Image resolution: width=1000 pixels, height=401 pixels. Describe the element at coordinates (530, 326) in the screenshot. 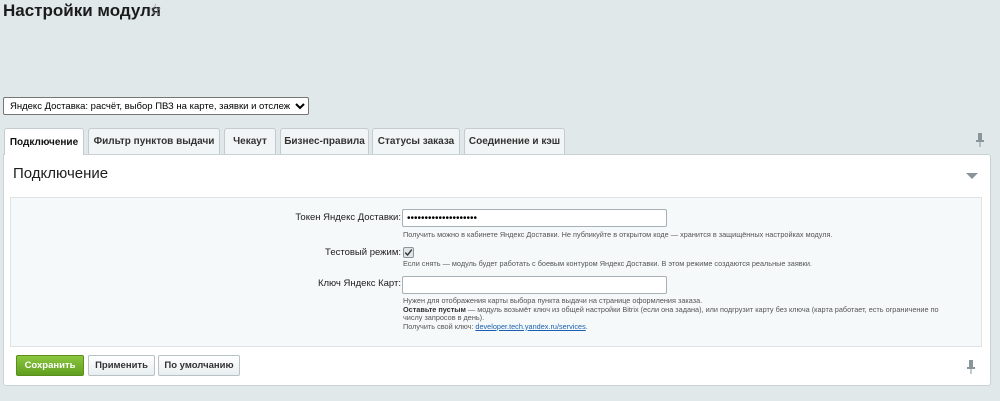

I see `maps-key-link: developer.tech.yandex.ru/services` at that location.